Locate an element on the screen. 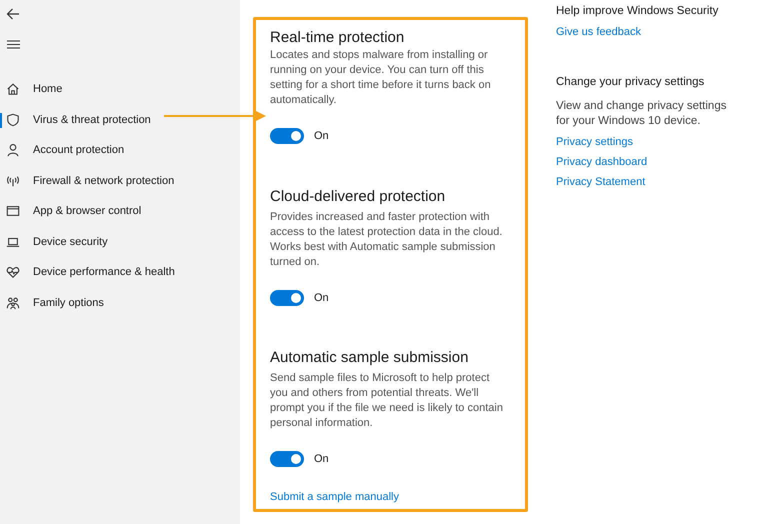 Image resolution: width=768 pixels, height=524 pixels. nav-item: Home is located at coordinates (120, 89).